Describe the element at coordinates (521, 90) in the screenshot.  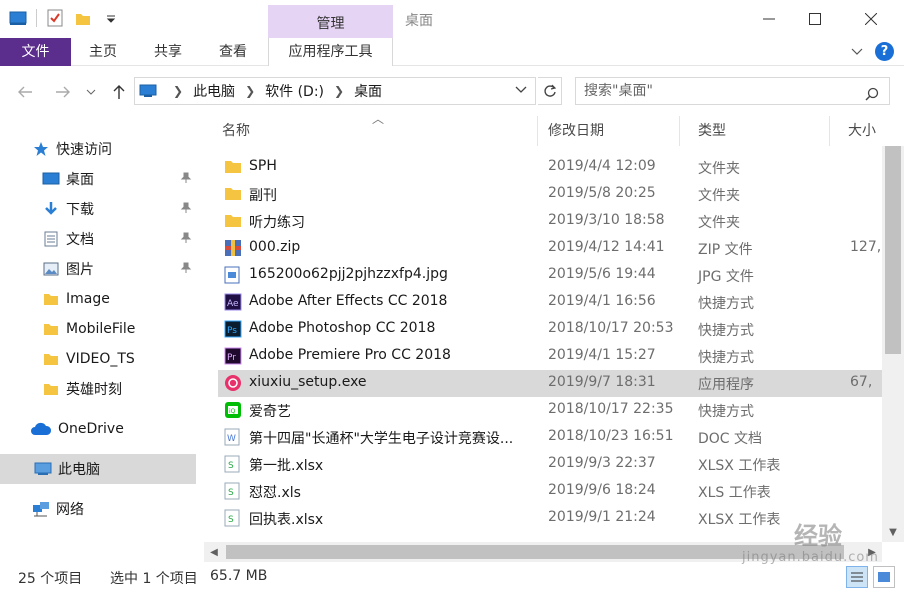
I see `address-dropdown-icon` at that location.